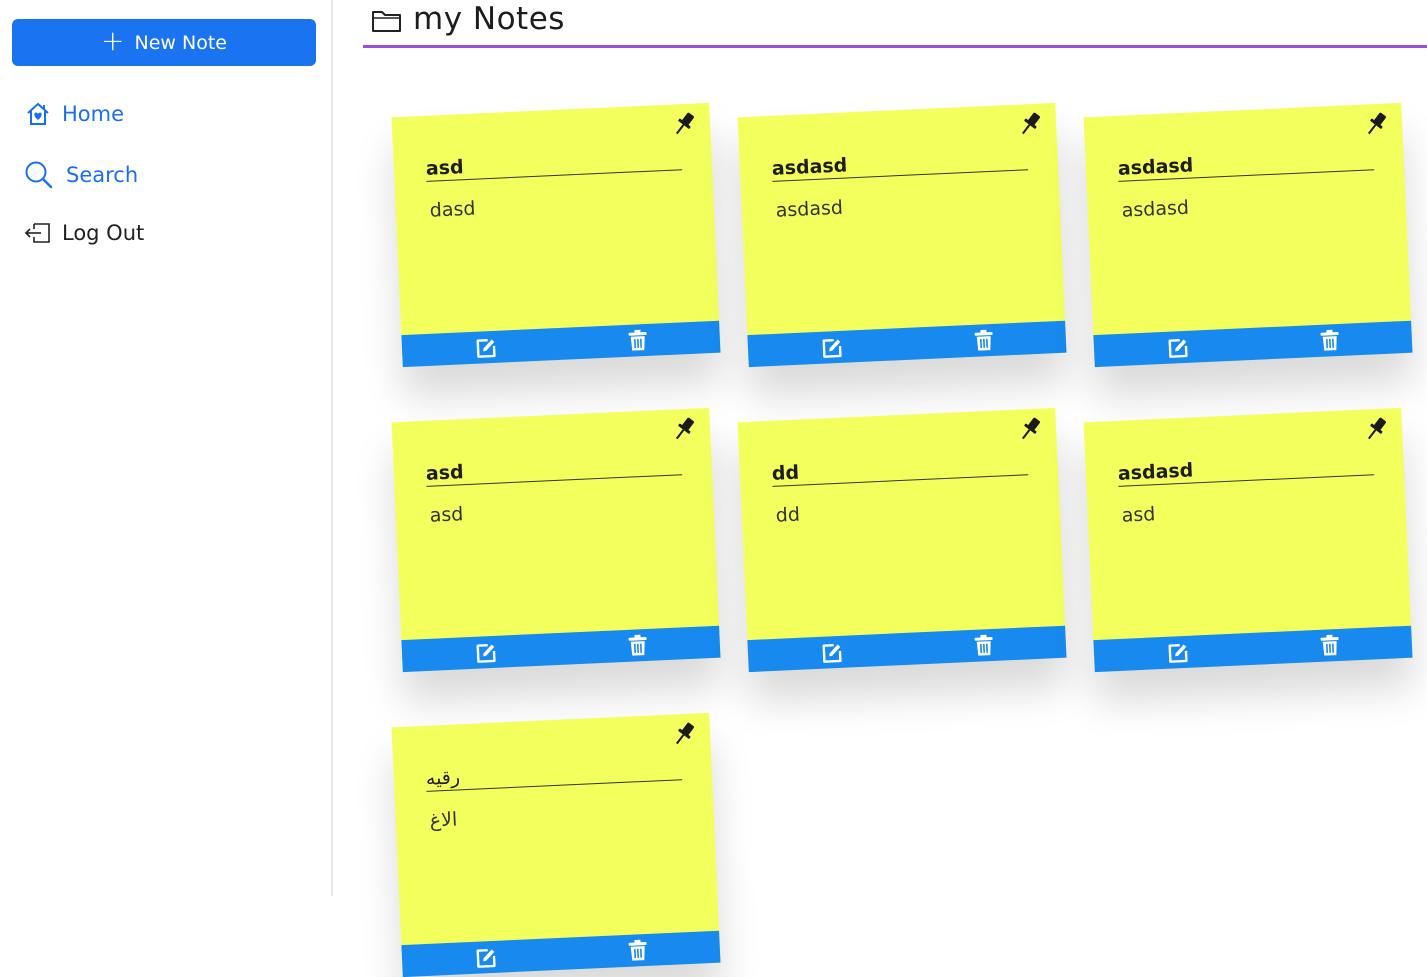 This screenshot has width=1427, height=977. Describe the element at coordinates (452, 210) in the screenshot. I see `note-body: dasd` at that location.